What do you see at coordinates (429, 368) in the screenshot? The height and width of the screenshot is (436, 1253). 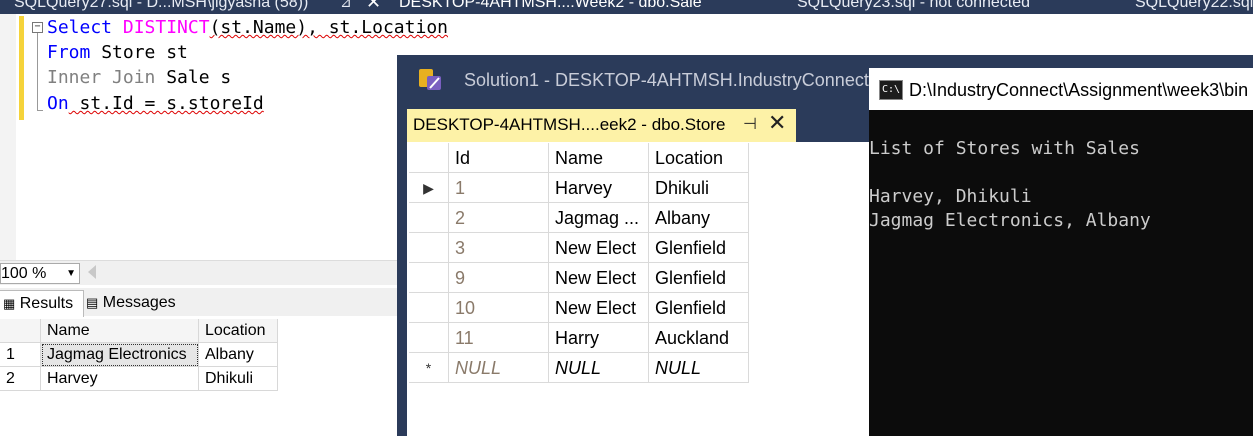 I see `new-row-selector: *` at bounding box center [429, 368].